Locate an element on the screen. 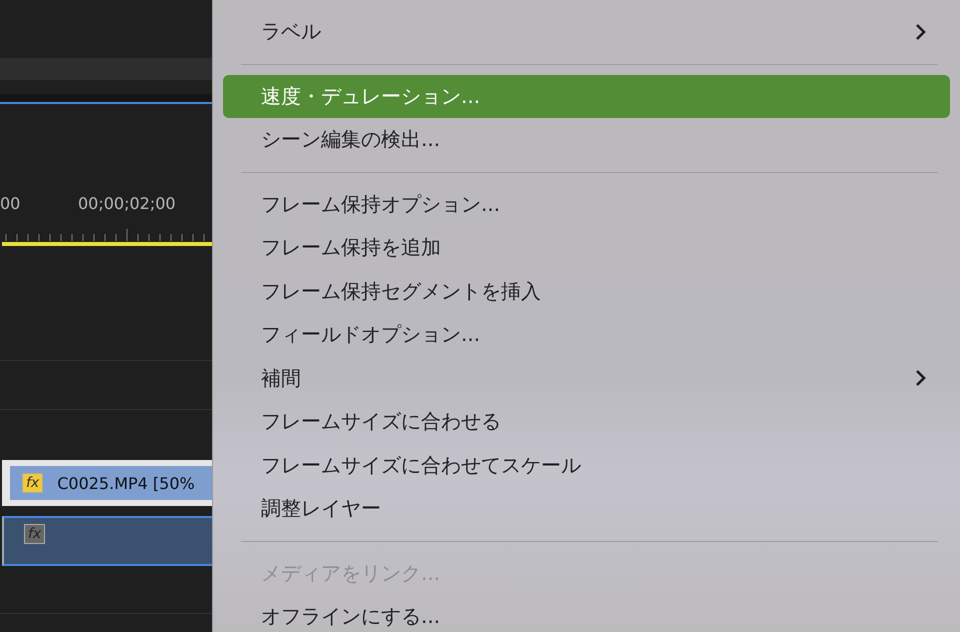 The image size is (960, 632). video-clip: fx C0025.MP4 [50% is located at coordinates (107, 483).